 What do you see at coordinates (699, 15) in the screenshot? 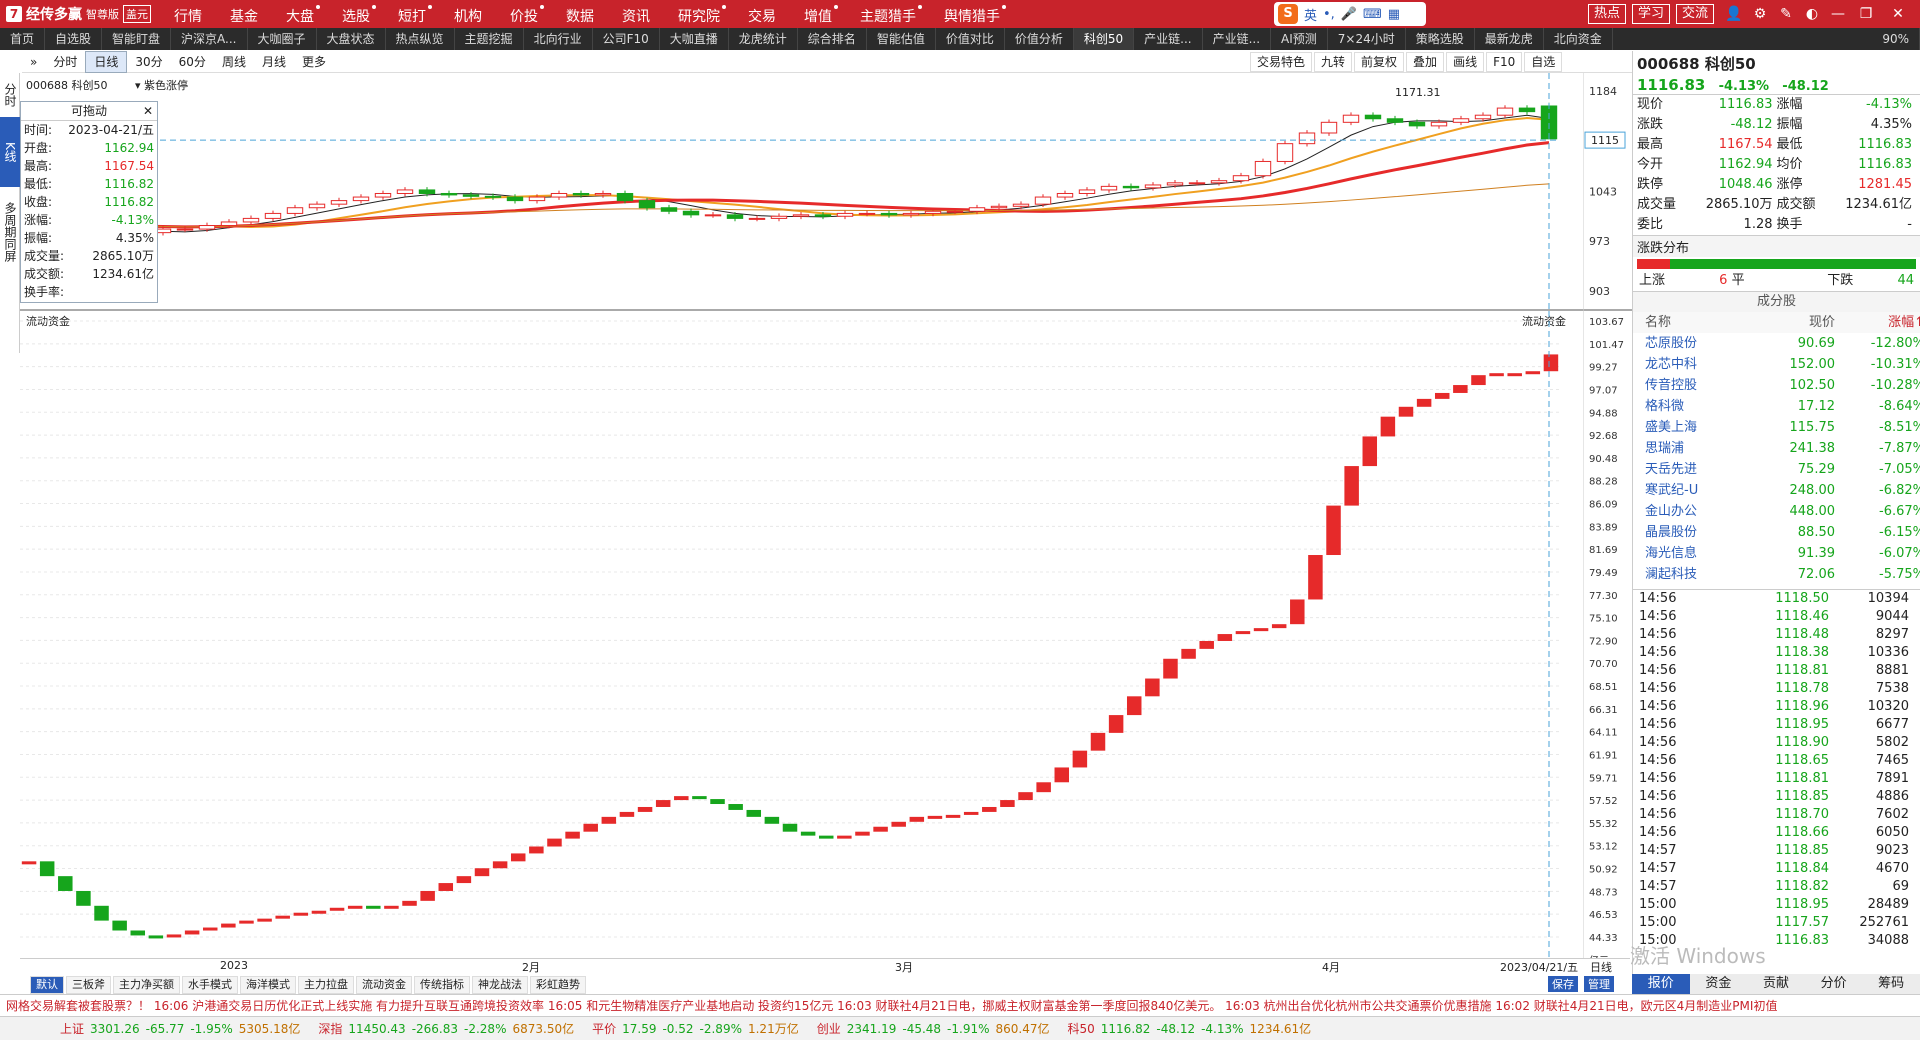
I see `menu-item-9: 研究院` at bounding box center [699, 15].